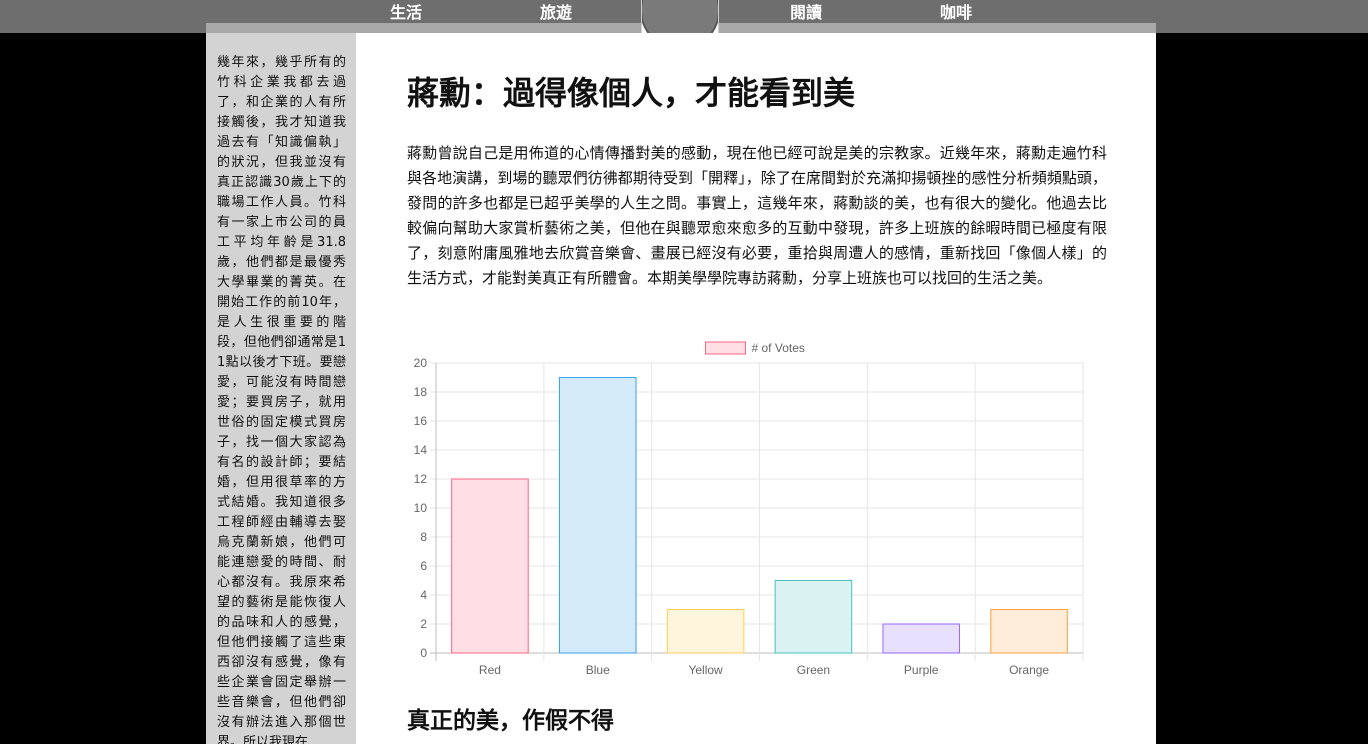 The image size is (1368, 744). I want to click on x-tick-label: Orange, so click(1029, 670).